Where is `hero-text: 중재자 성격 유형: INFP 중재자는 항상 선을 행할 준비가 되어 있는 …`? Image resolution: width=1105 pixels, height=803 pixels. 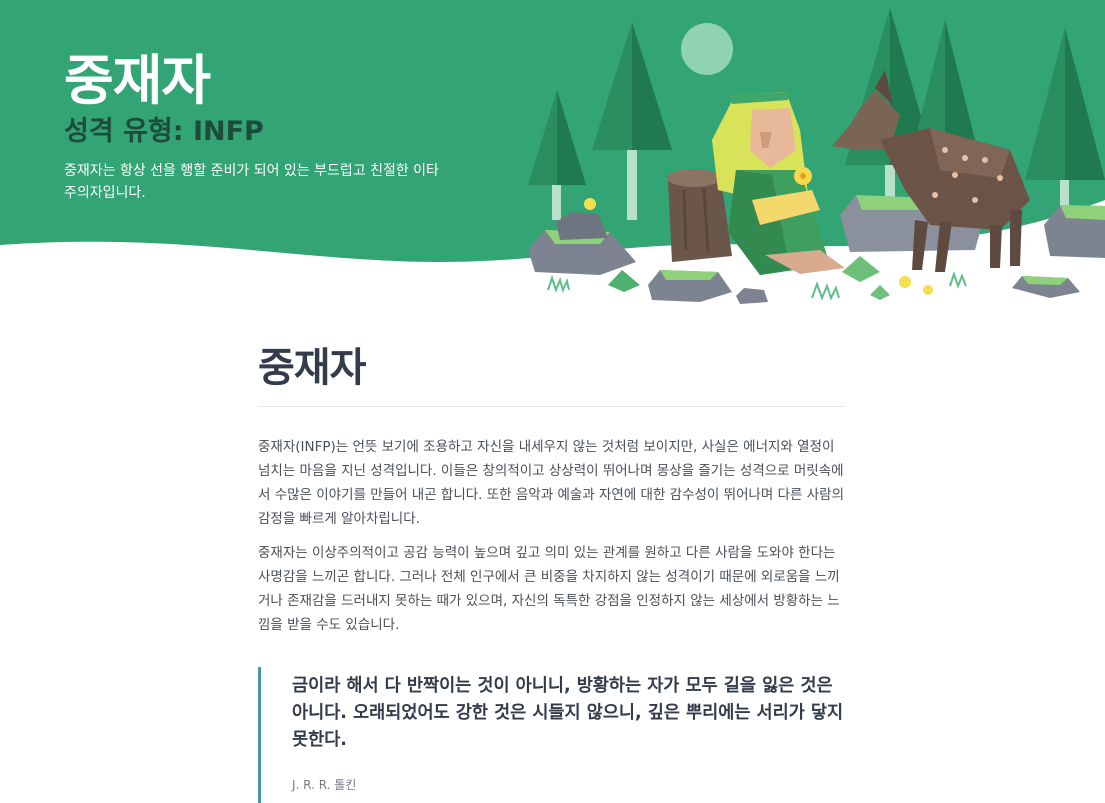 hero-text: 중재자 성격 유형: INFP 중재자는 항상 선을 행할 준비가 되어 있는 … is located at coordinates (264, 127).